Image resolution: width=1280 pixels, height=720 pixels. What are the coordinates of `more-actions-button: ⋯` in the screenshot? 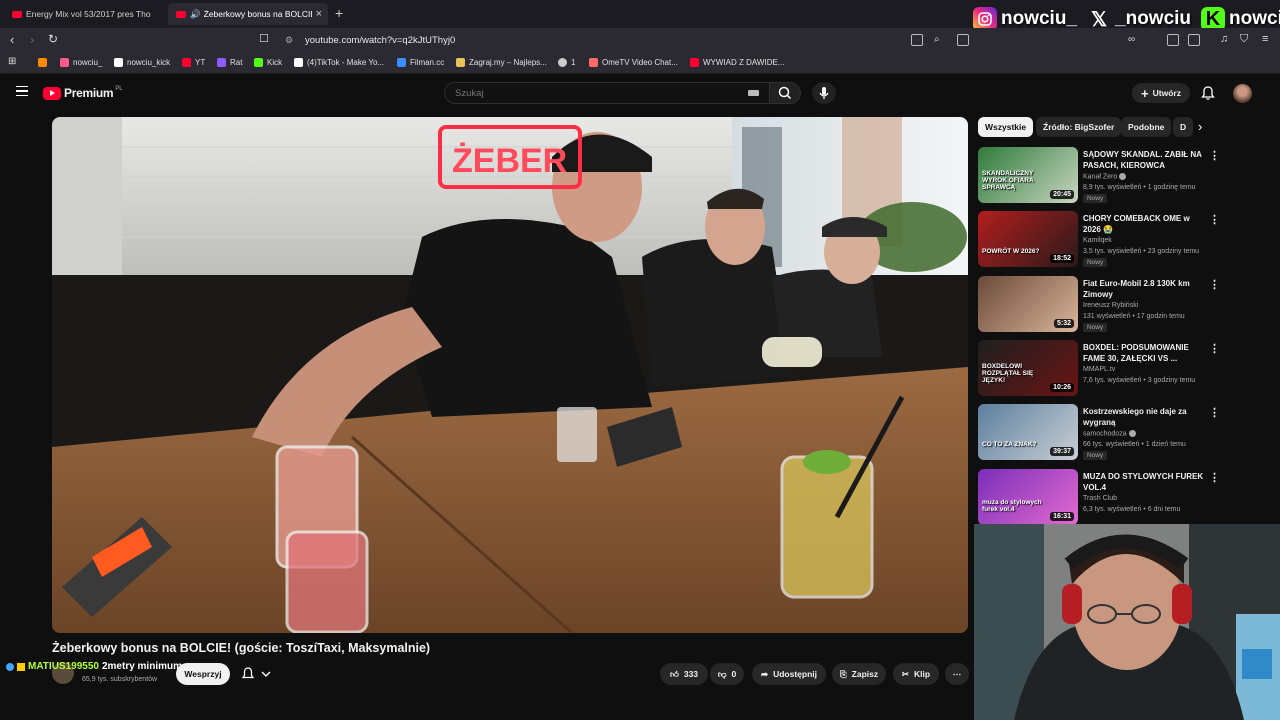 It's located at (957, 674).